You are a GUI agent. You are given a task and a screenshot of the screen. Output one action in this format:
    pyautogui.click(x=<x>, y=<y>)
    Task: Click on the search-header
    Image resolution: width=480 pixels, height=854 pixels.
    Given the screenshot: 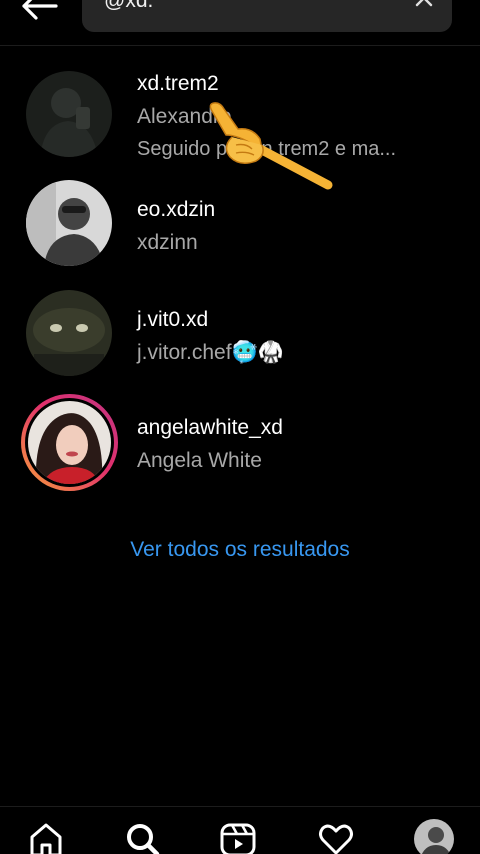 What is the action you would take?
    pyautogui.click(x=240, y=23)
    